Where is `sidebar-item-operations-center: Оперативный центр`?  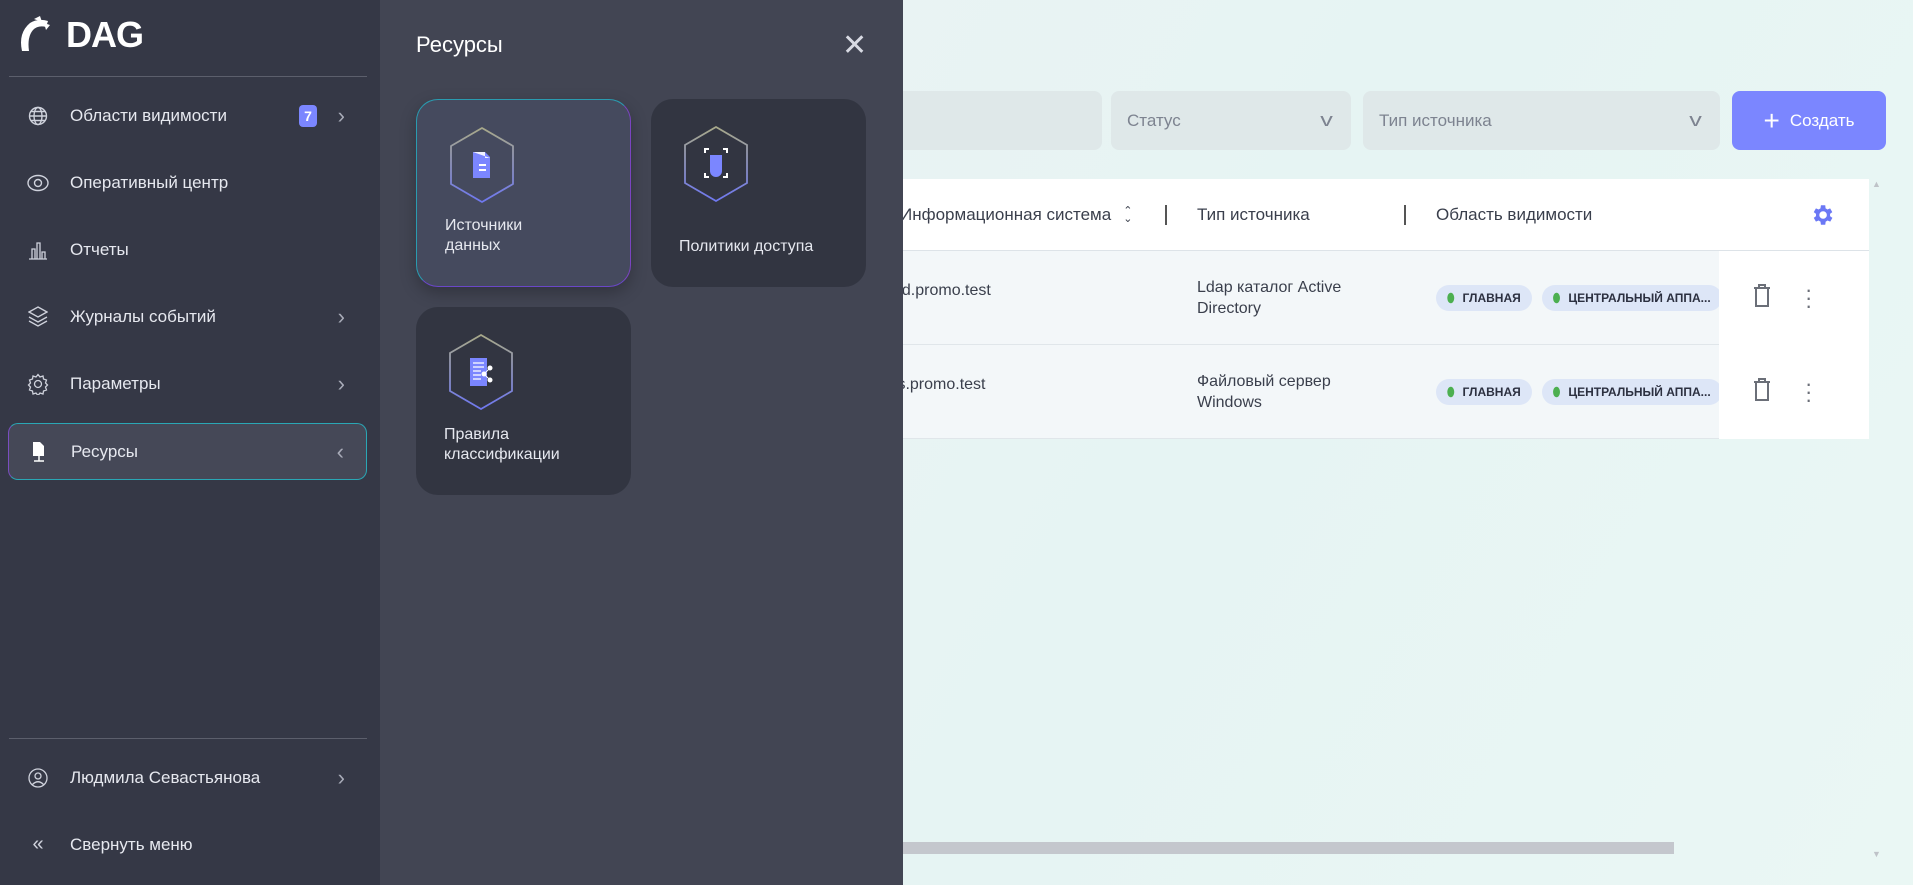 sidebar-item-operations-center: Оперативный центр is located at coordinates (187, 182).